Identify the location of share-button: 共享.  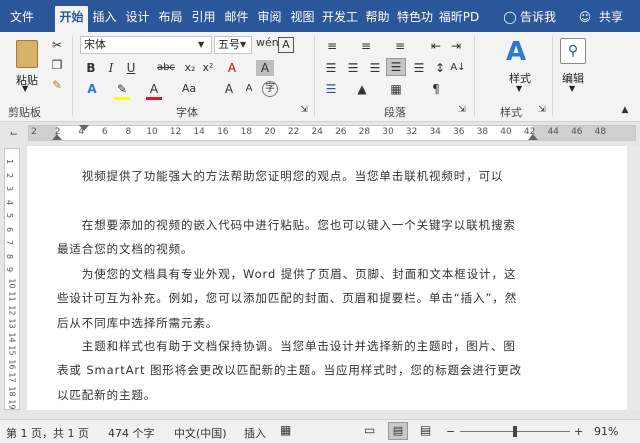
(611, 19).